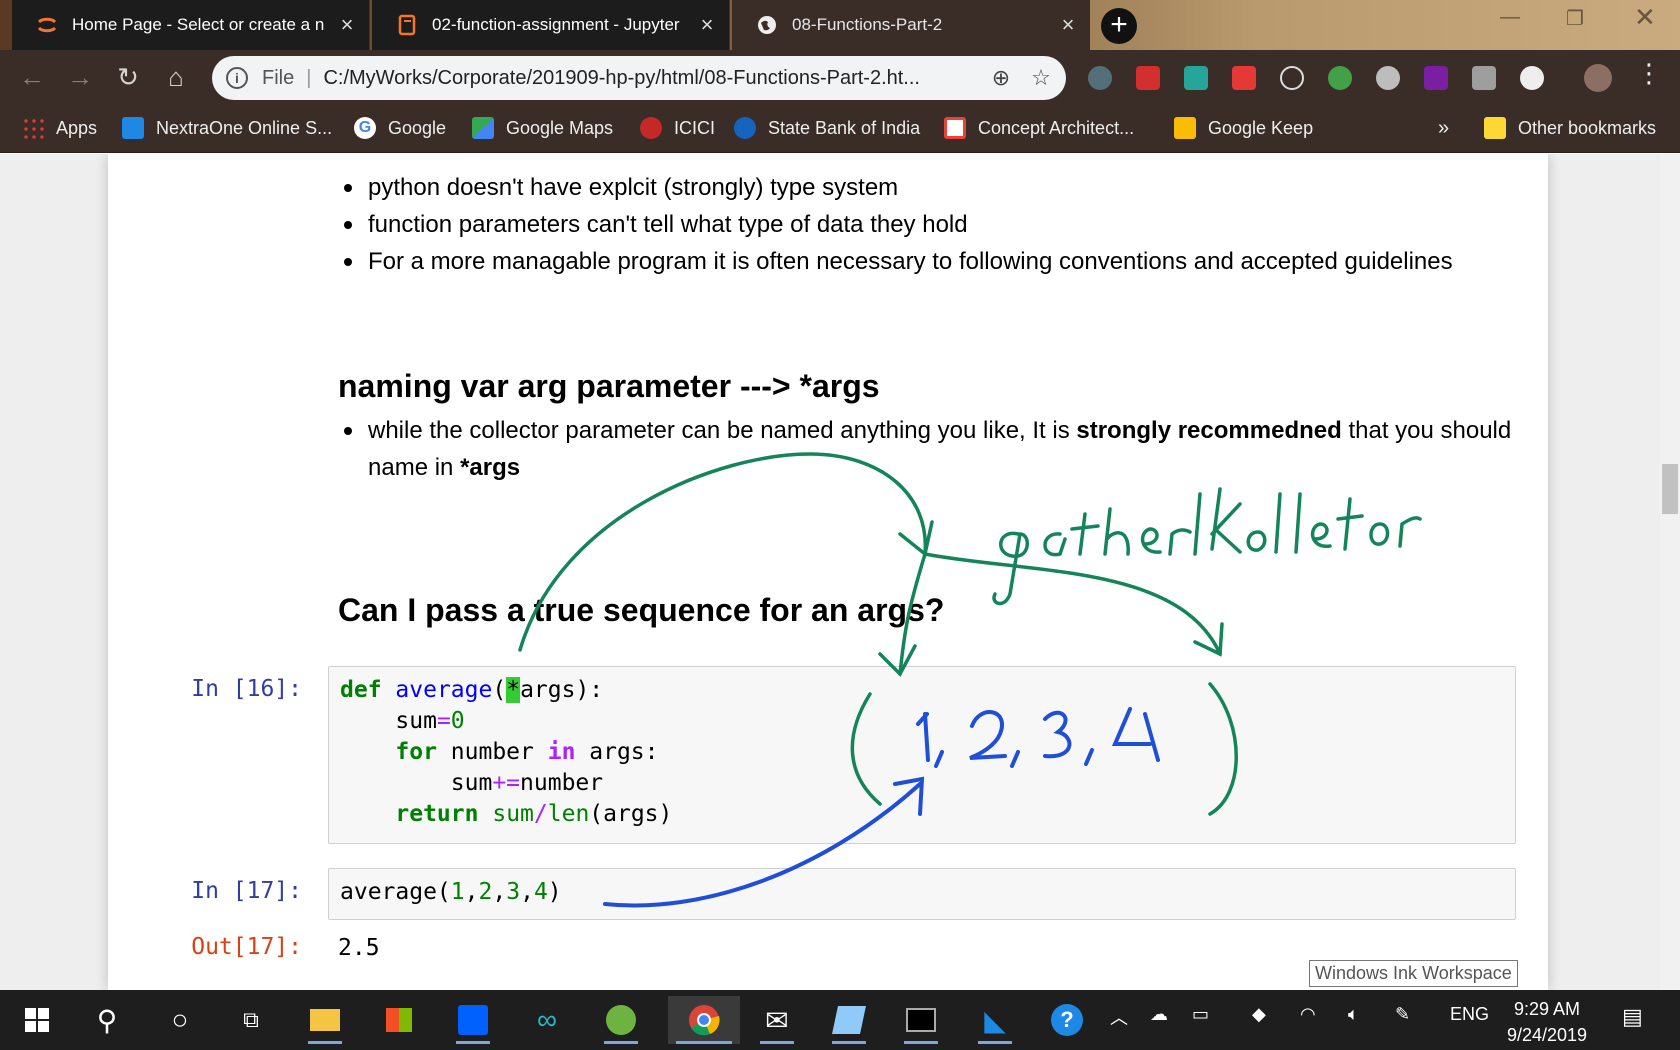  Describe the element at coordinates (1495, 128) in the screenshot. I see `folder-icon` at that location.